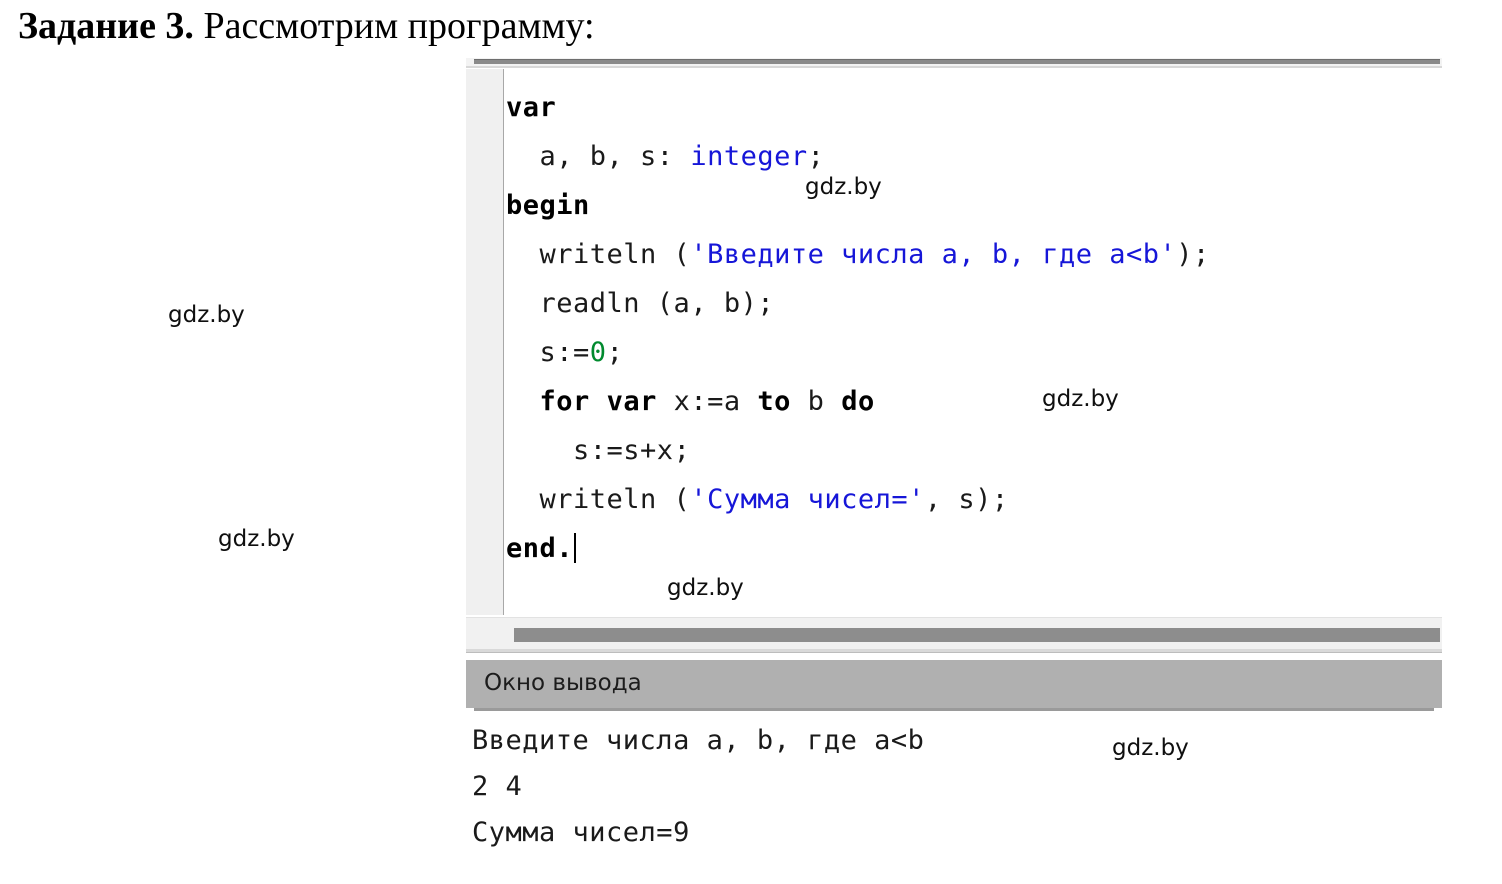 The image size is (1502, 884). Describe the element at coordinates (497, 786) in the screenshot. I see `output-line: 2 4` at that location.